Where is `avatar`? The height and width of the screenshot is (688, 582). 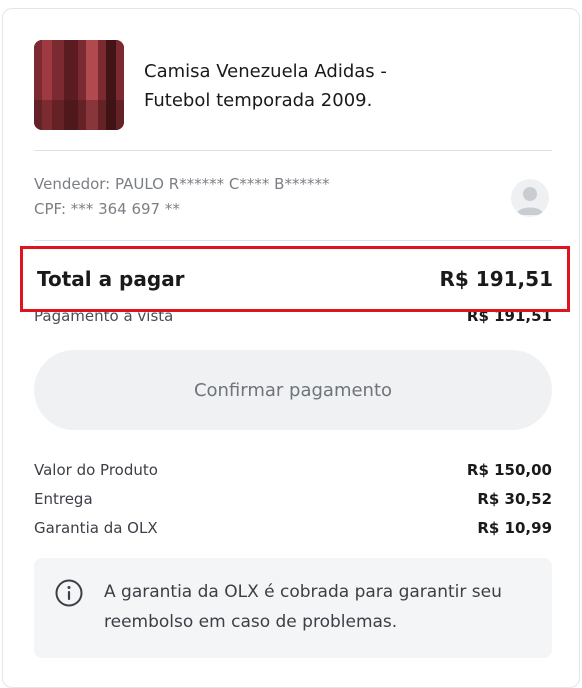
avatar is located at coordinates (530, 198).